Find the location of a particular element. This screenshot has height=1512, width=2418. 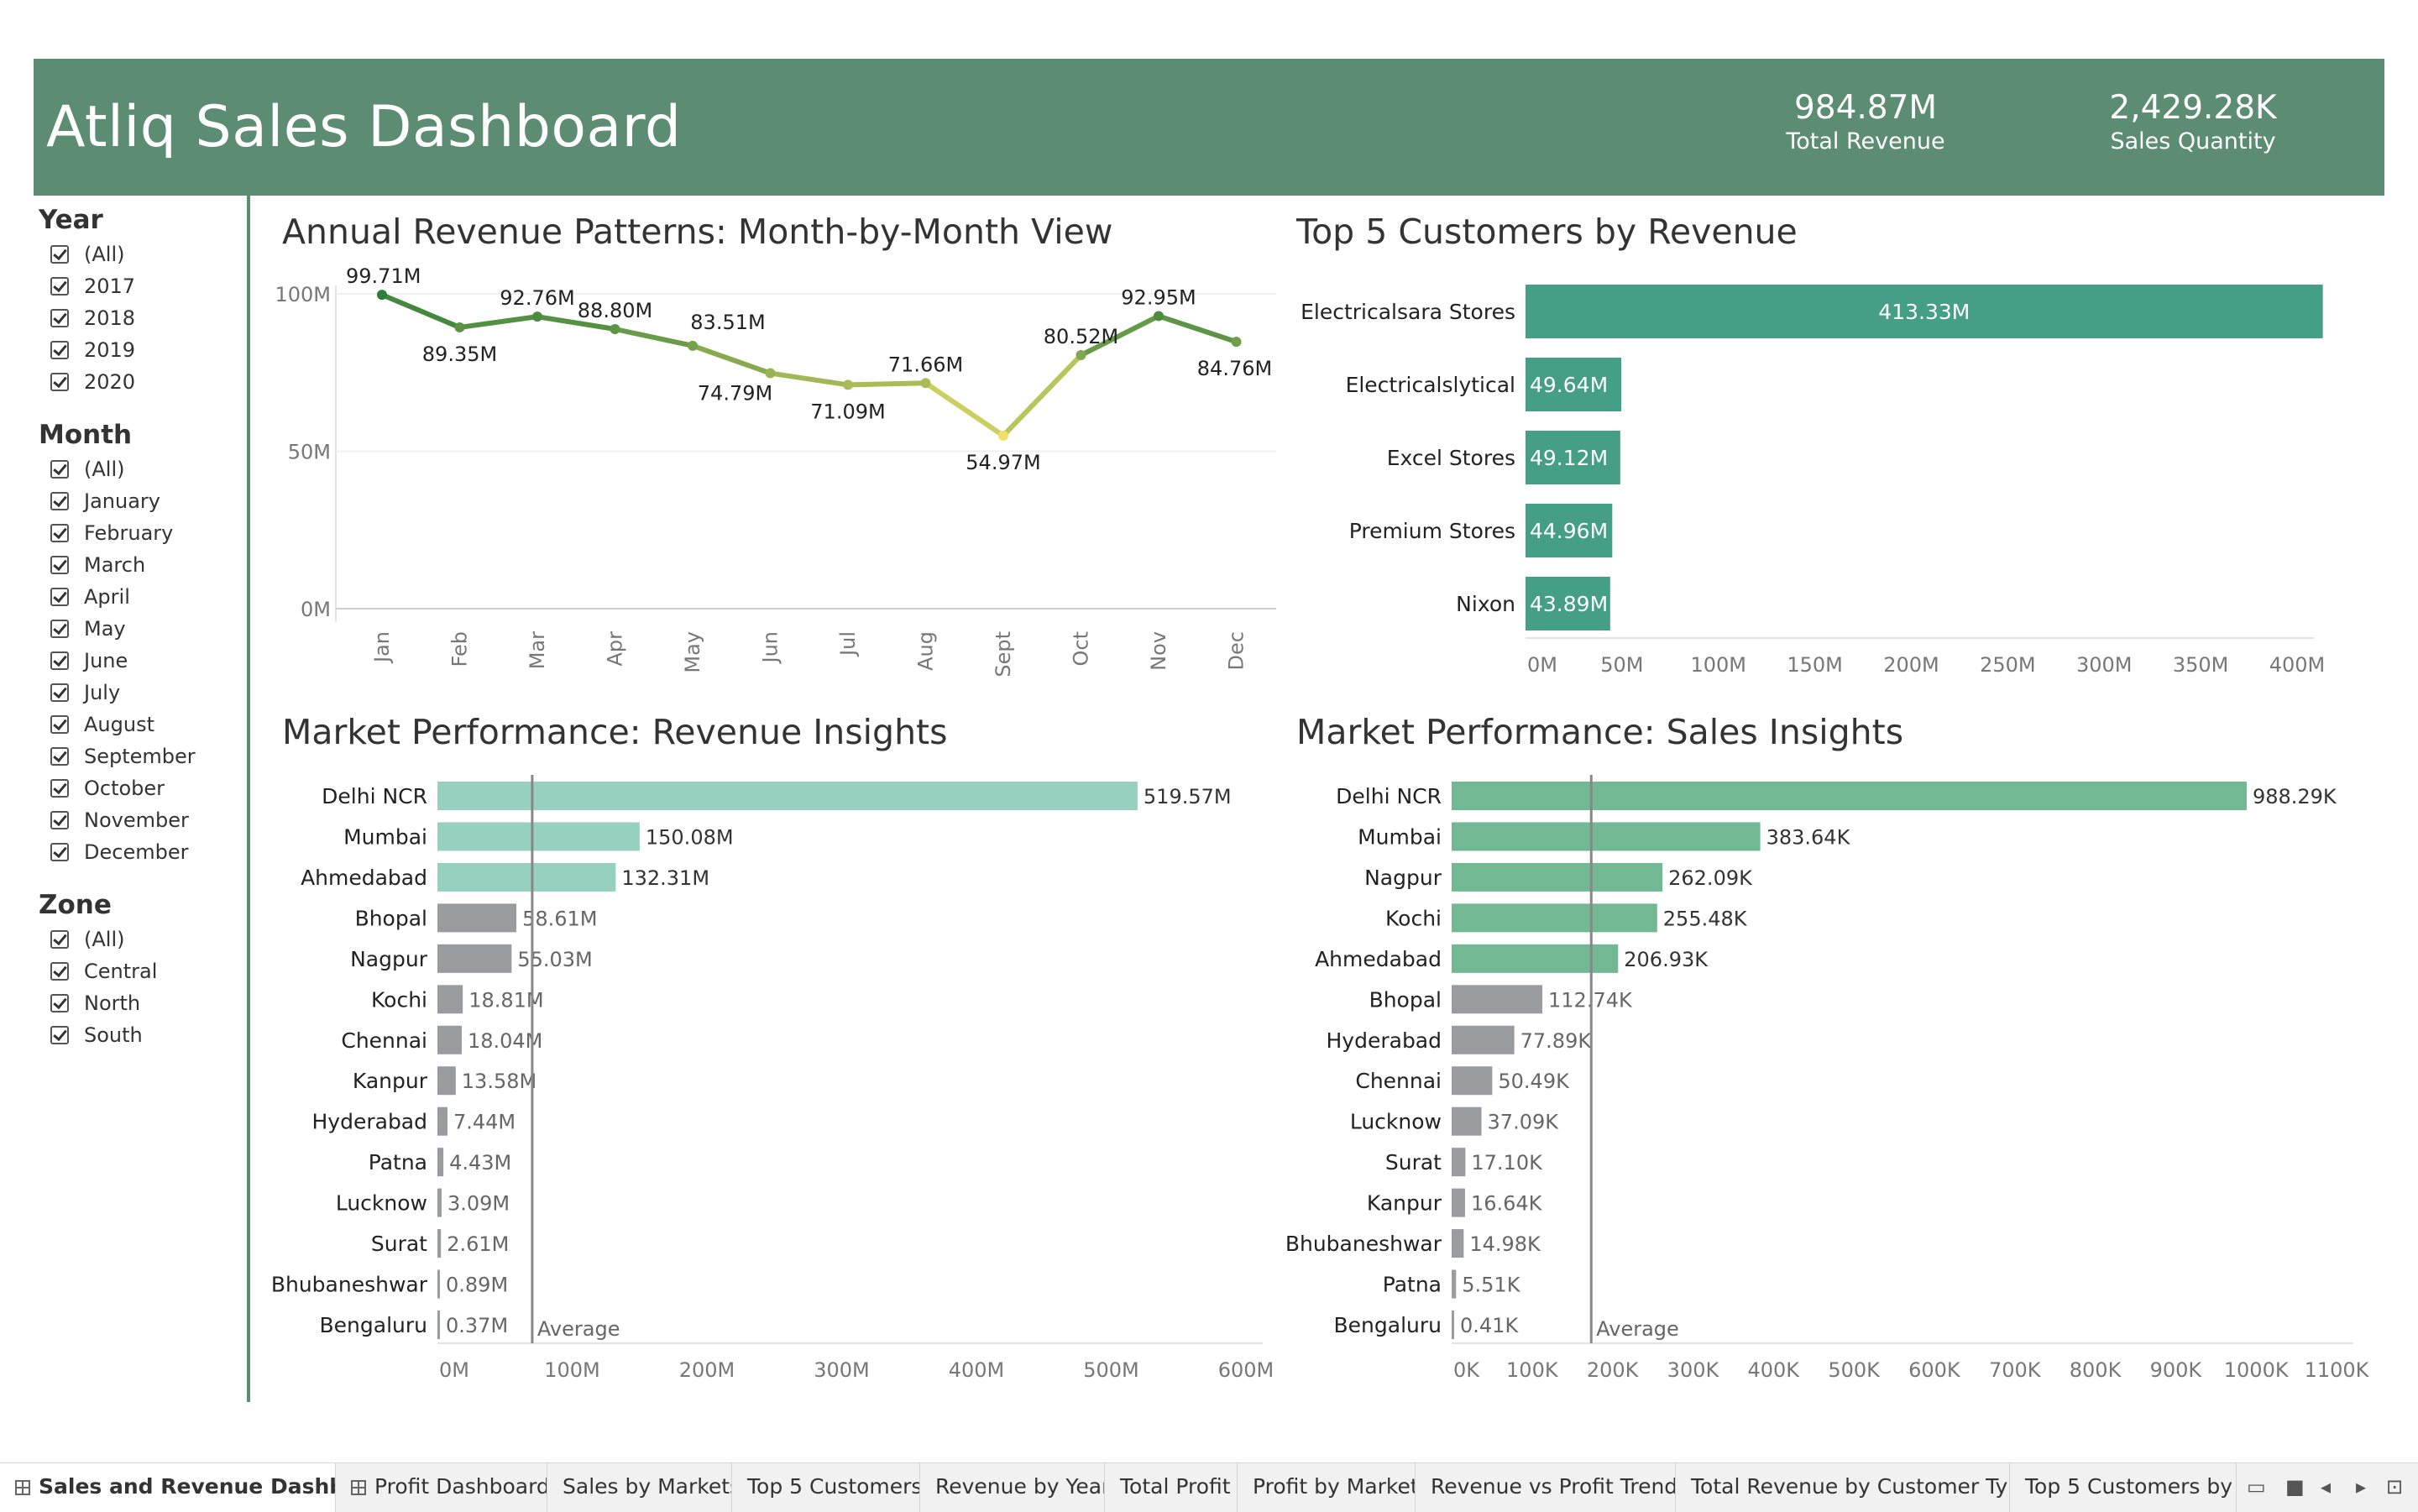

sheet-tab: Total Profit is located at coordinates (1171, 1487).